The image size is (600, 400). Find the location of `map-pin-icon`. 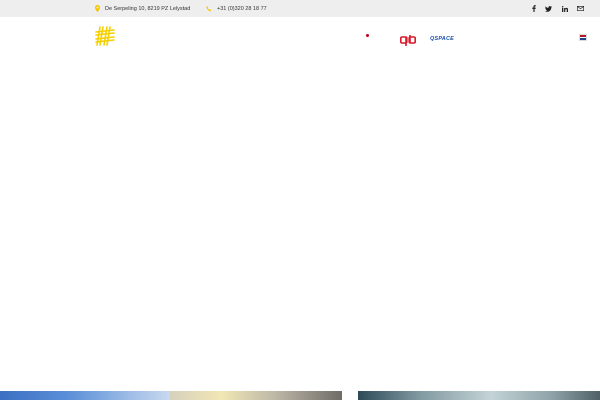

map-pin-icon is located at coordinates (97, 8).